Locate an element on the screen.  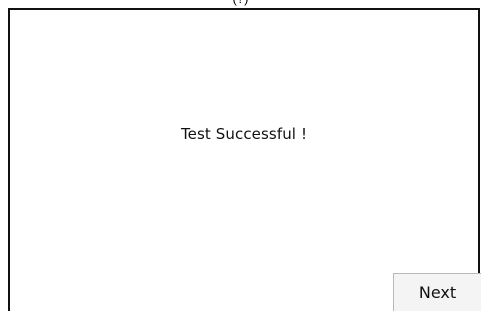
window-title-text: (?) is located at coordinates (240, 3).